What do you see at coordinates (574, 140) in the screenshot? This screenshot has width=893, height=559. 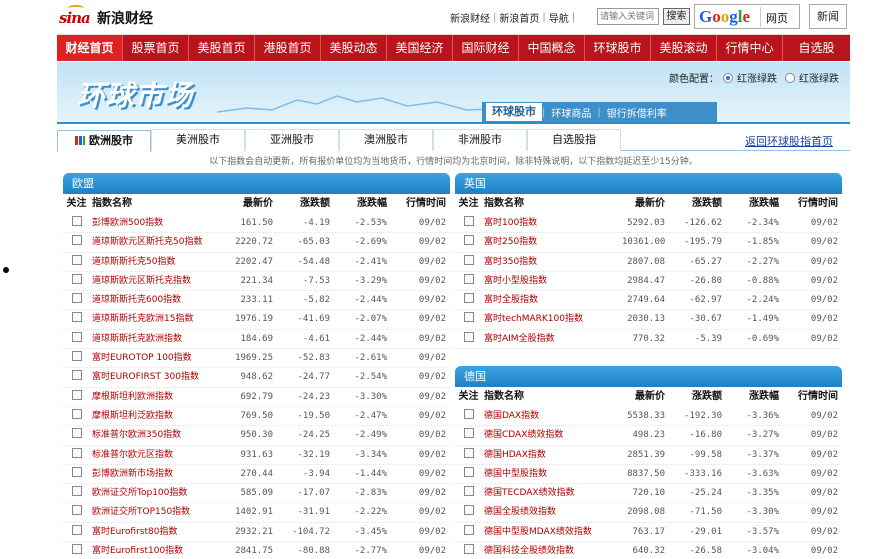 I see `tab-custom-indices: 自选股指` at bounding box center [574, 140].